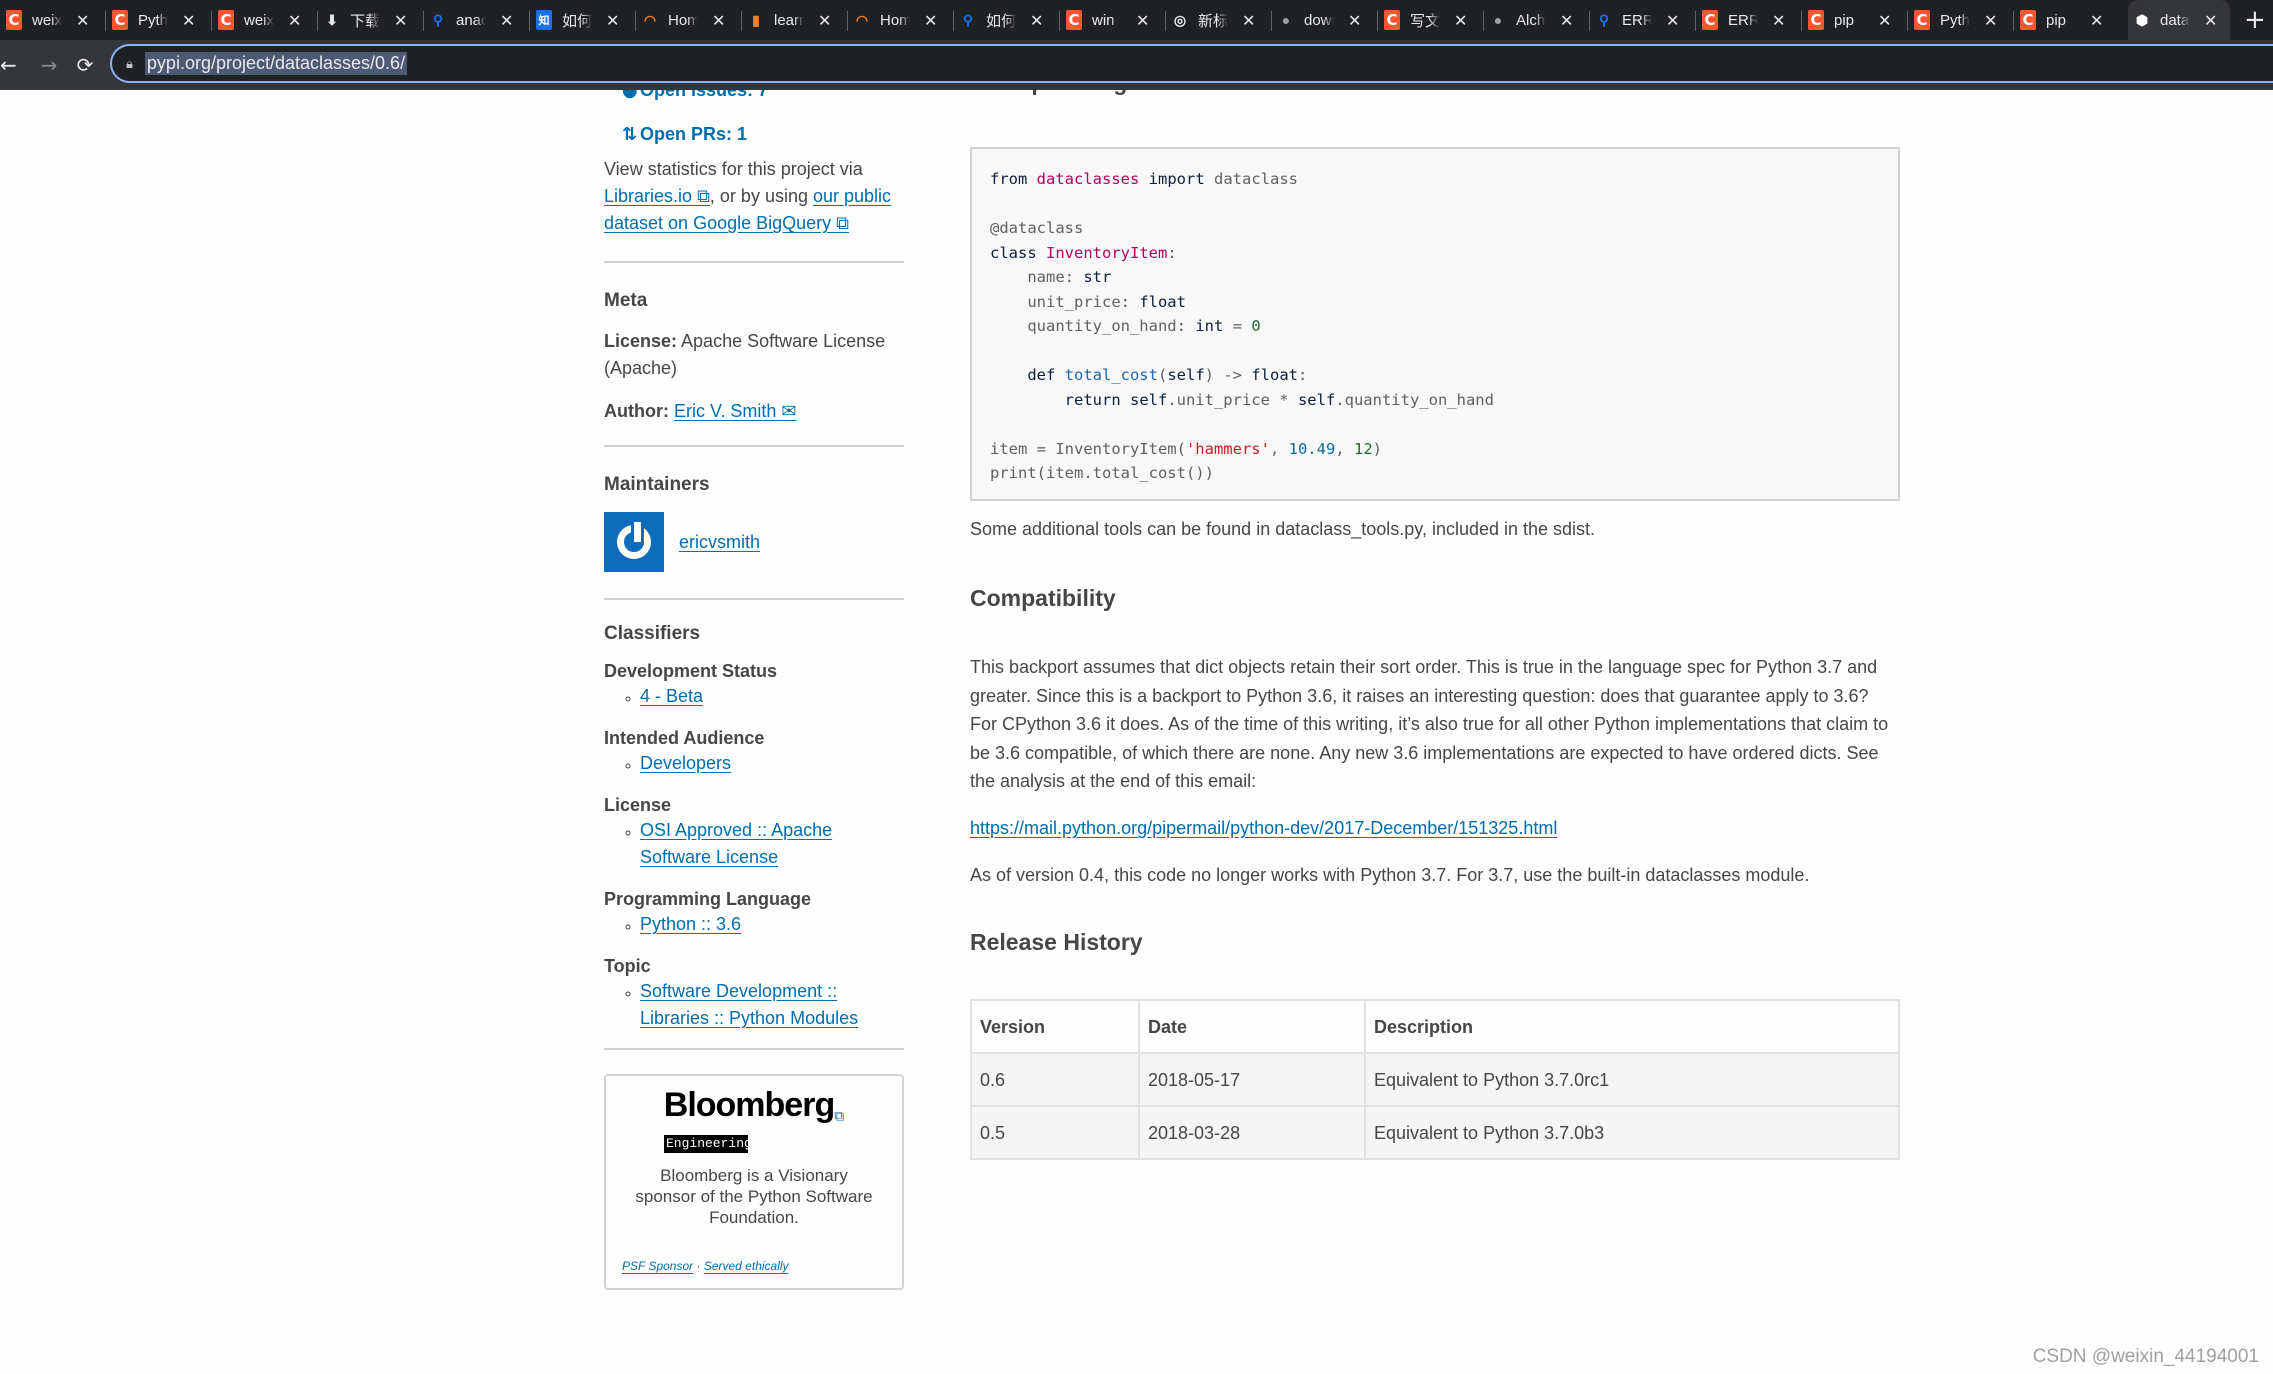  I want to click on globe-icon: ●, so click(1498, 20).